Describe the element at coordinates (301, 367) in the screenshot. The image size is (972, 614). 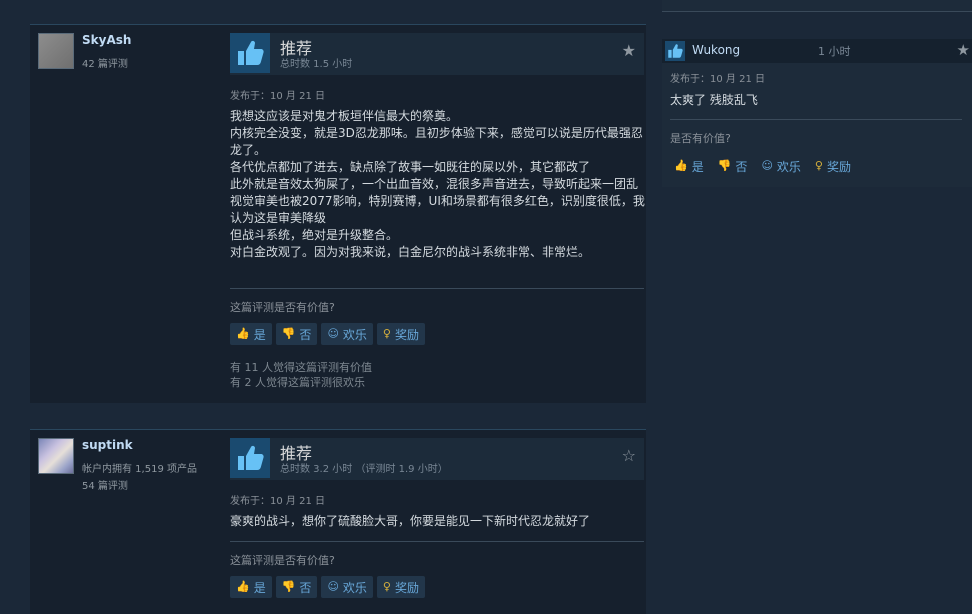
I see `helpful-count: 有 11 人觉得这篇评测有价值` at that location.